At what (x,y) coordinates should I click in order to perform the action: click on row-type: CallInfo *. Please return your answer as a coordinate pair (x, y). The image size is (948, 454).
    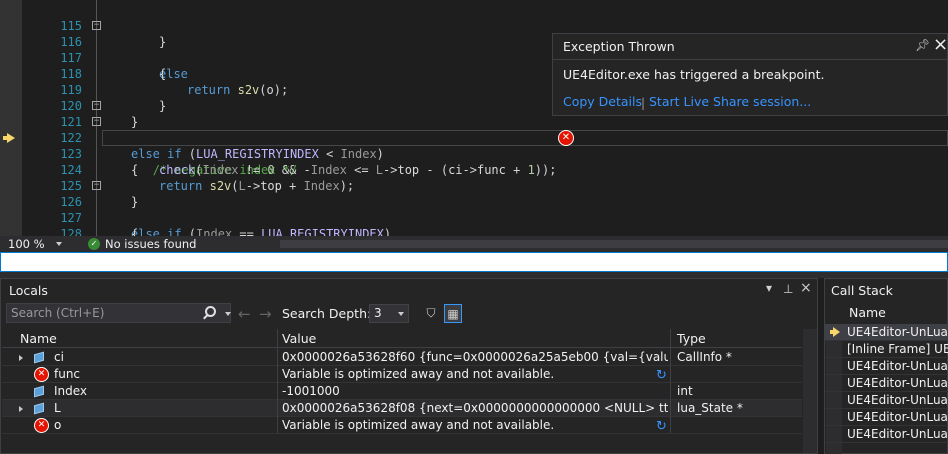
    Looking at the image, I should click on (704, 357).